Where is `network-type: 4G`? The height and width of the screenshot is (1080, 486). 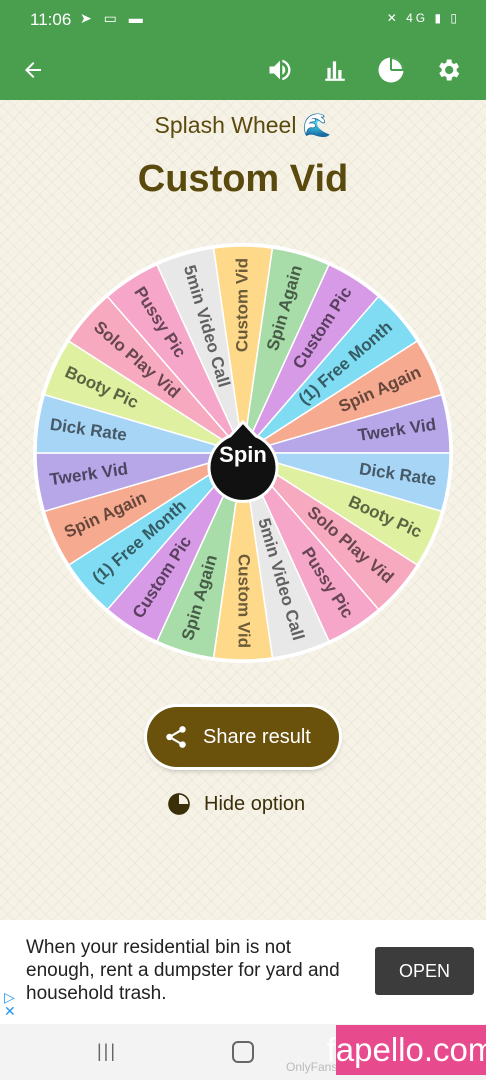 network-type: 4G is located at coordinates (417, 18).